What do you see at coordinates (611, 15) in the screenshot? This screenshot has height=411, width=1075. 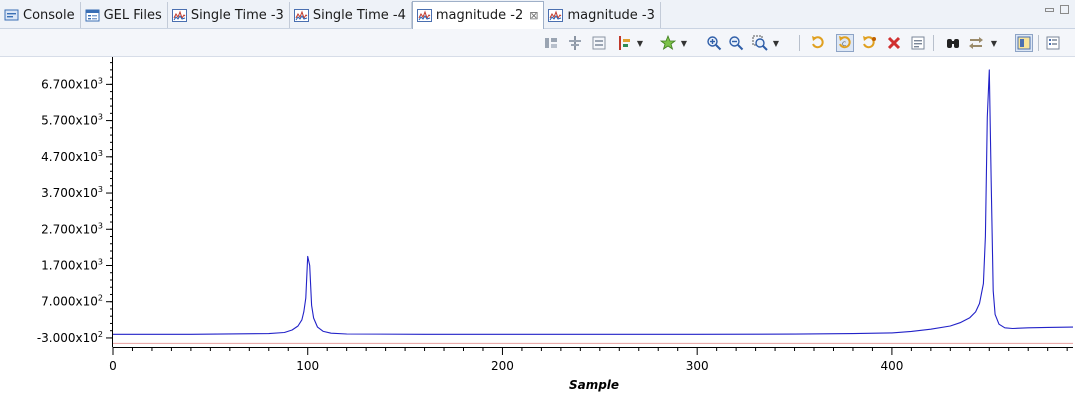 I see `tab-label: magnitude -3` at bounding box center [611, 15].